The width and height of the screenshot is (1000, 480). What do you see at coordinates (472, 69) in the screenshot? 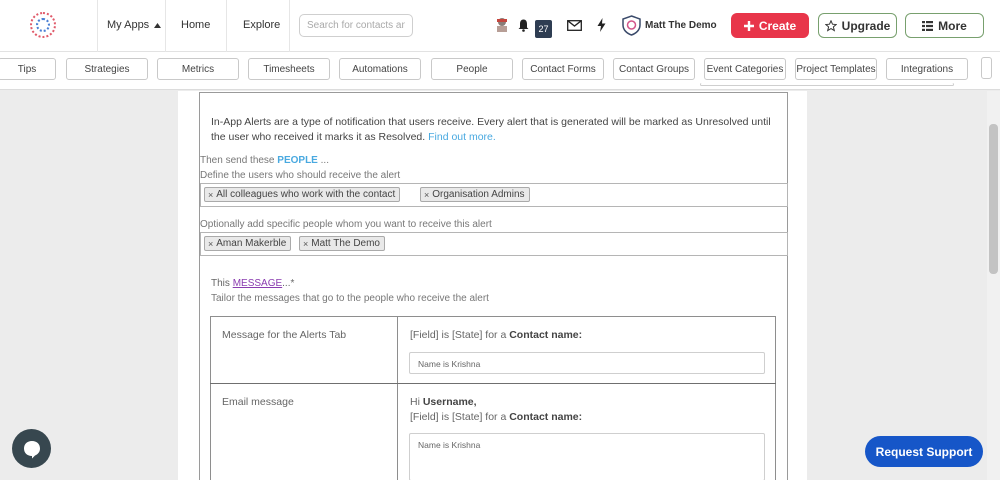
I see `tab-people: People` at bounding box center [472, 69].